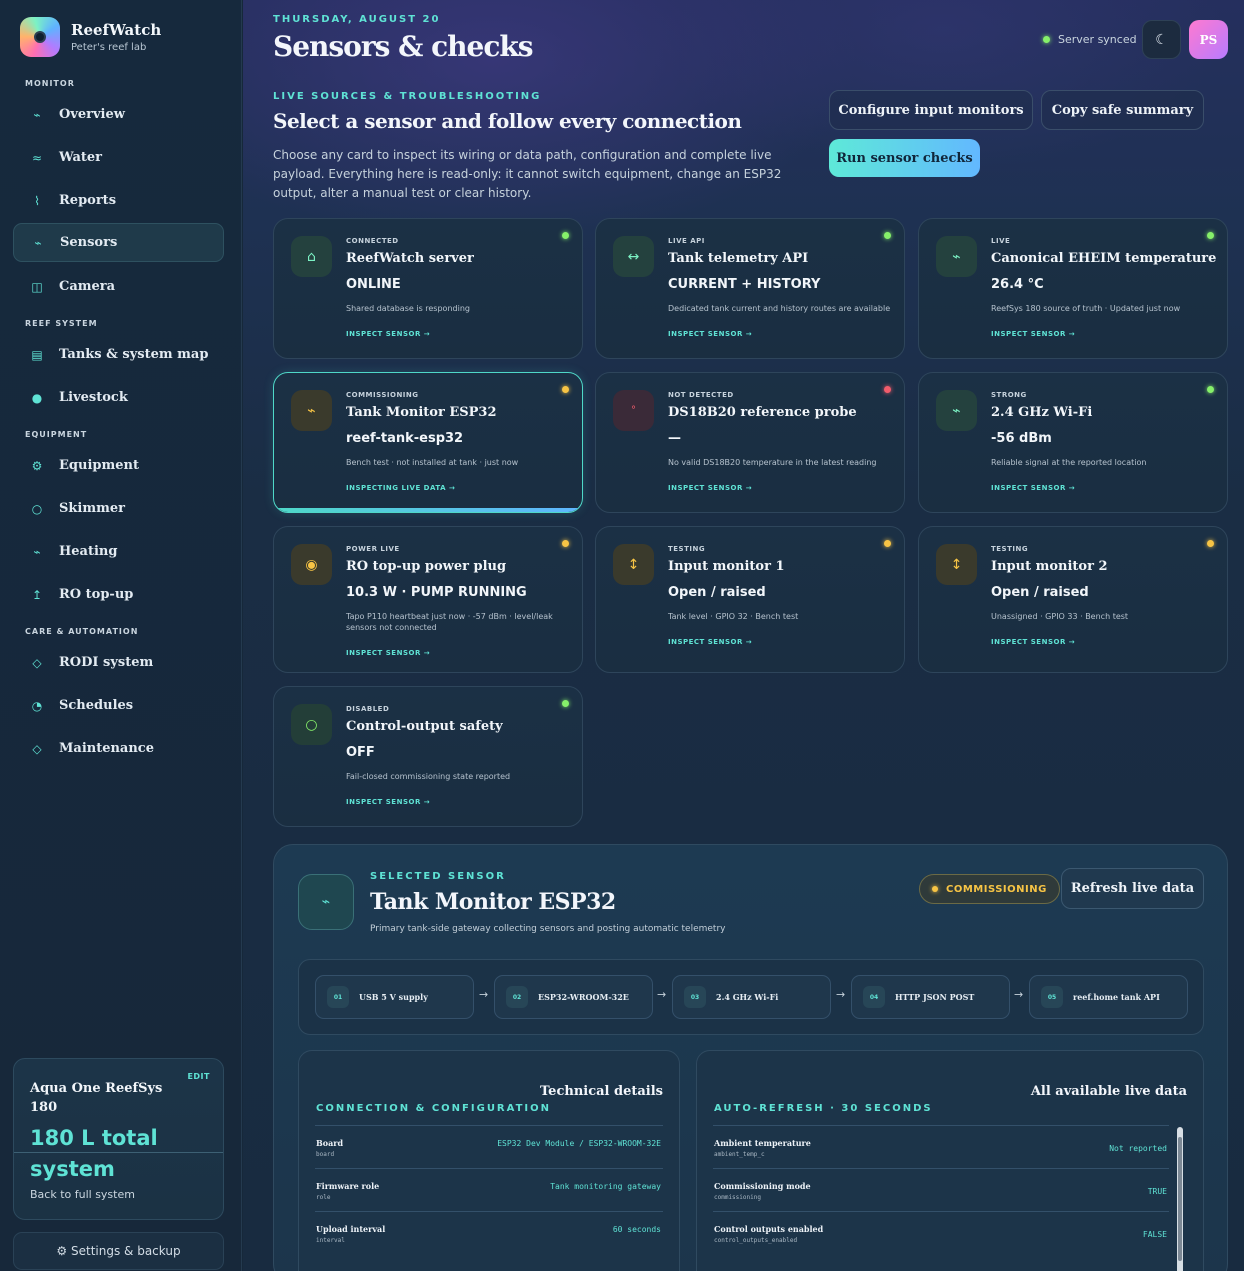 The height and width of the screenshot is (1271, 1244). What do you see at coordinates (94, 1153) in the screenshot?
I see `tank-total-volume: 180 L total system` at bounding box center [94, 1153].